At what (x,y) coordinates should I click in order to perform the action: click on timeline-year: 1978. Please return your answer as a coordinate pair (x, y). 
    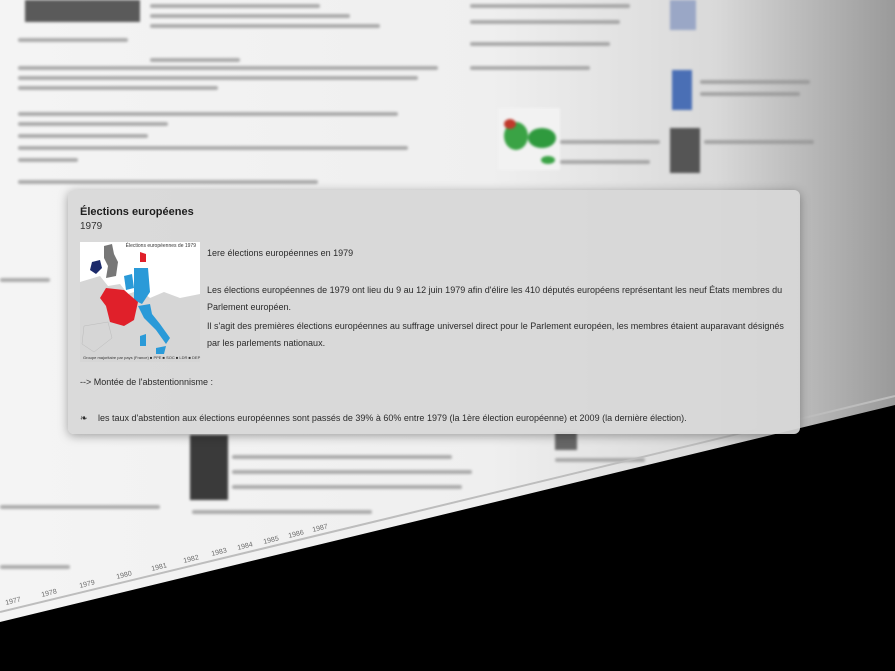
    Looking at the image, I should click on (49, 593).